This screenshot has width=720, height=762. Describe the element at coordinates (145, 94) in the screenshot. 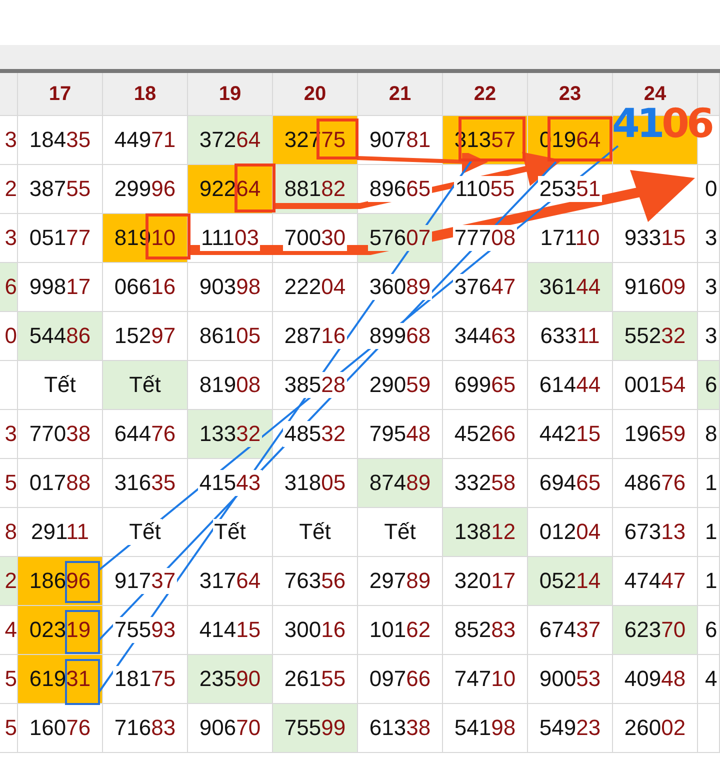

I see `column-header: 18` at that location.